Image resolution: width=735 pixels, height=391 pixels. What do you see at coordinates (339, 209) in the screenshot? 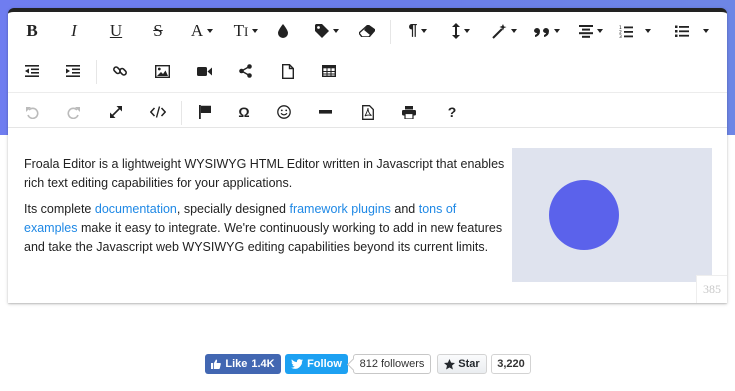
I see `framework-plugins-link: framework plugins` at bounding box center [339, 209].